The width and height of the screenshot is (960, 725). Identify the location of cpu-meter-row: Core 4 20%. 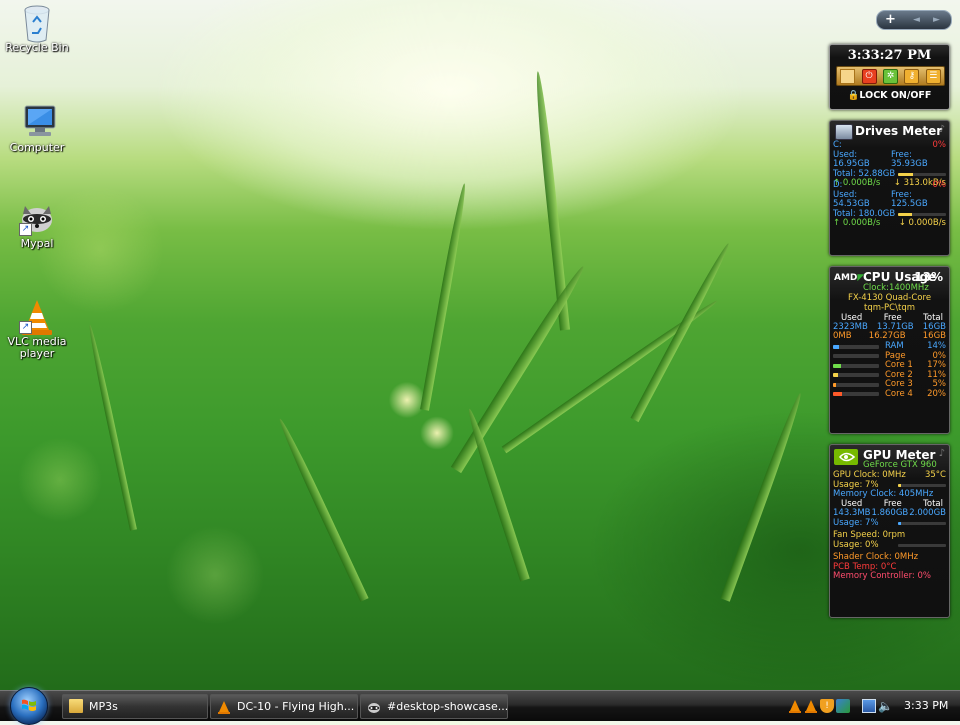
(889, 394).